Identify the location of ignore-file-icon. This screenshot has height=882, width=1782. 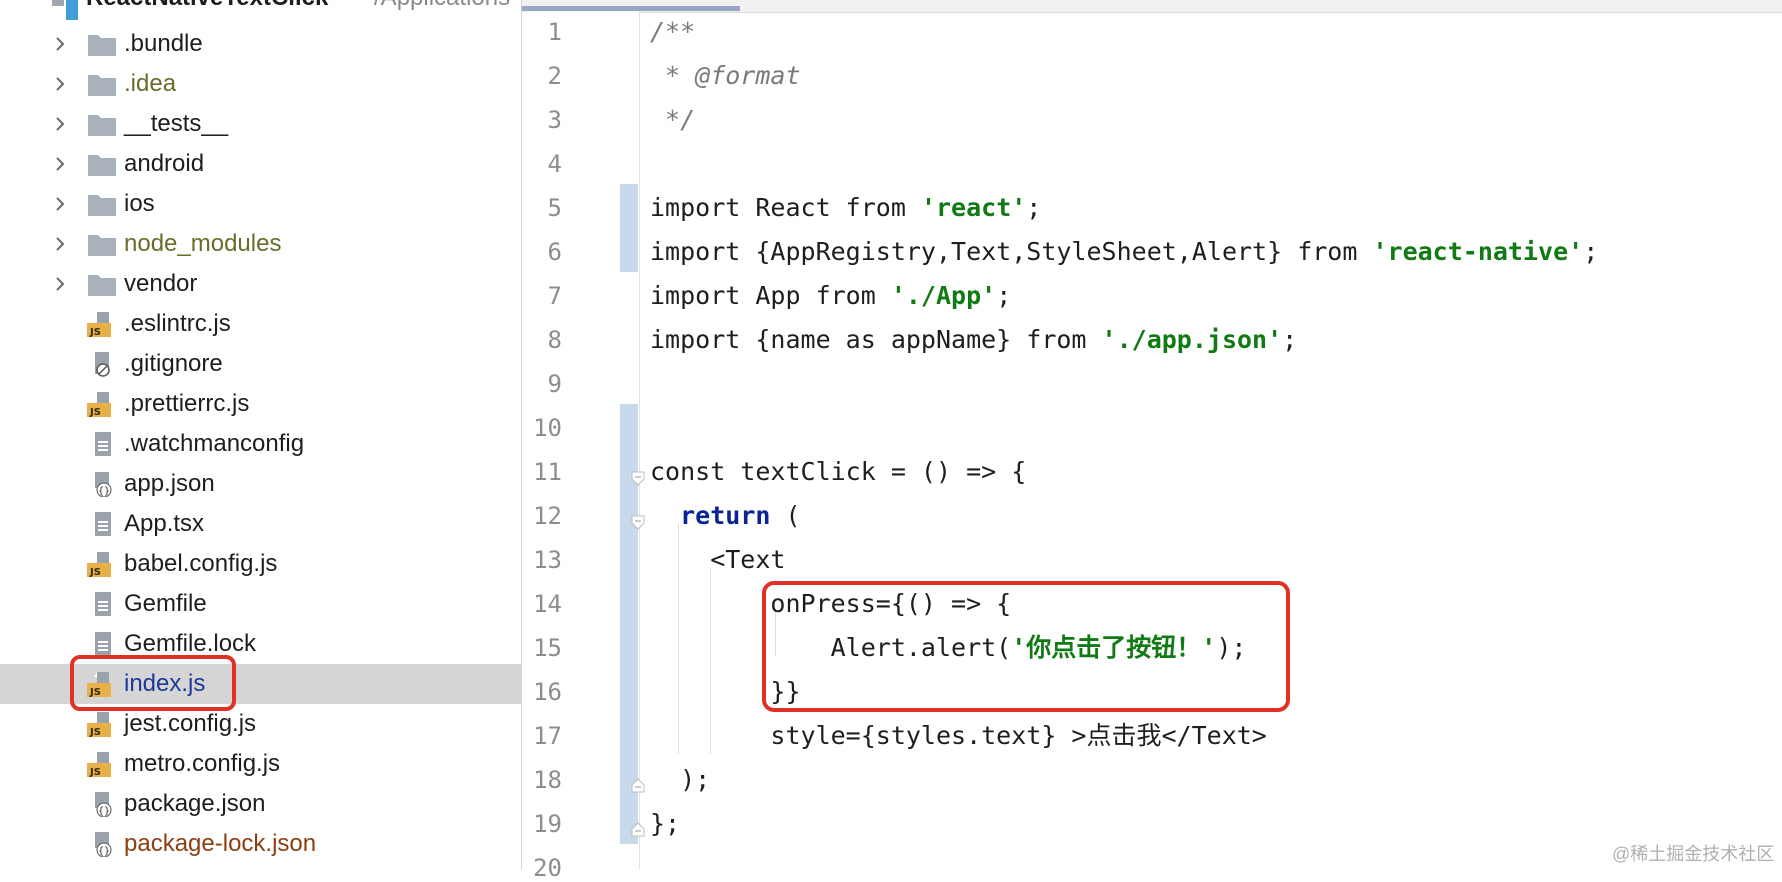
(102, 364).